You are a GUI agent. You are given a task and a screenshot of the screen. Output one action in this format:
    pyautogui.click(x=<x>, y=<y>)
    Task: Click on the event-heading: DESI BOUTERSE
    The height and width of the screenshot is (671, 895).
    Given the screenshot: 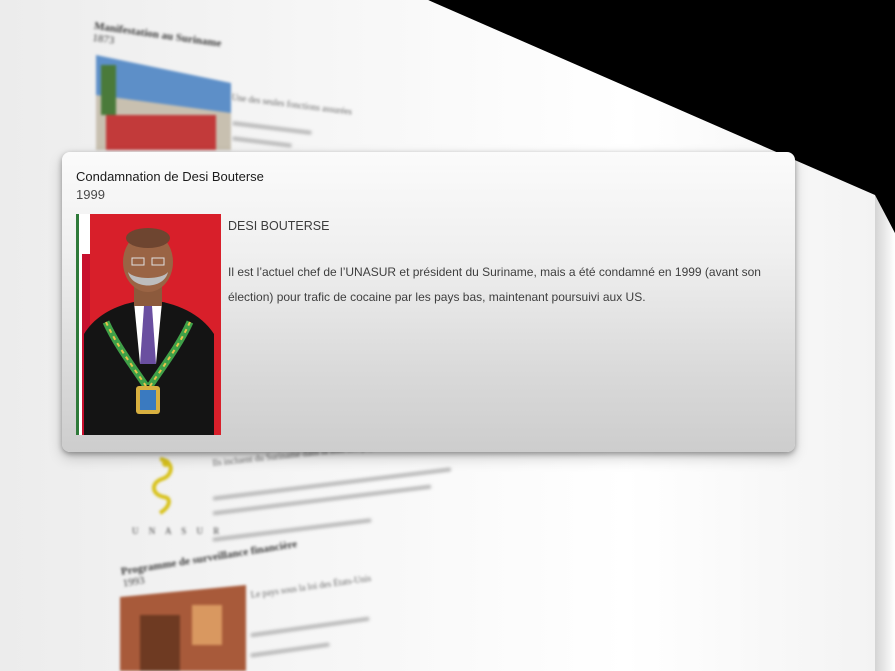 What is the action you would take?
    pyautogui.click(x=279, y=226)
    